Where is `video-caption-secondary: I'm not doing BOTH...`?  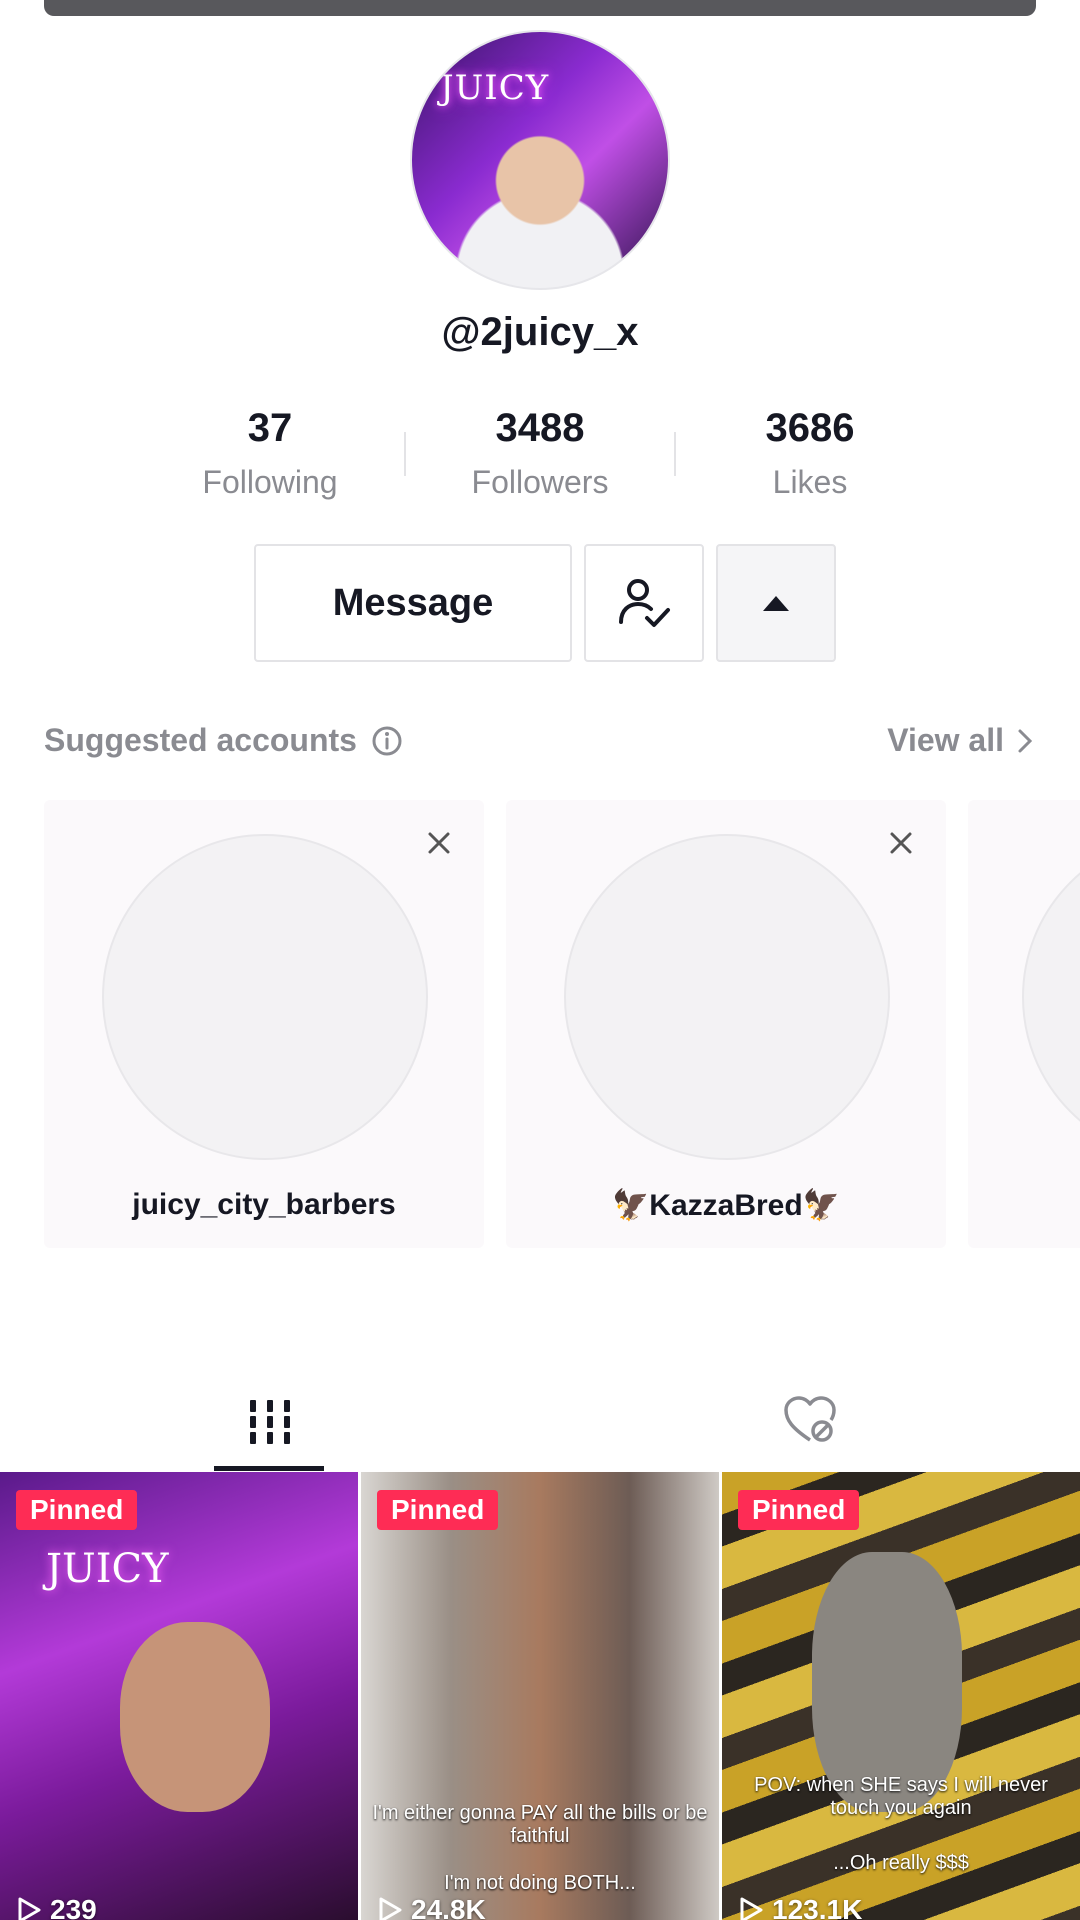 video-caption-secondary: I'm not doing BOTH... is located at coordinates (540, 1883).